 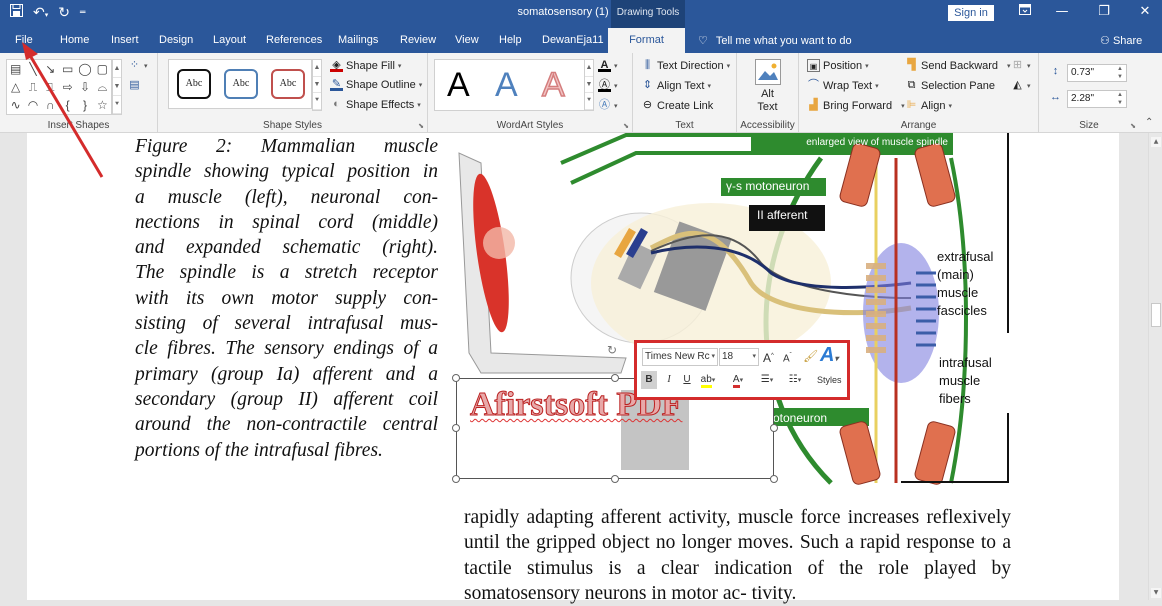 What do you see at coordinates (294, 40) in the screenshot?
I see `tab-references: References` at bounding box center [294, 40].